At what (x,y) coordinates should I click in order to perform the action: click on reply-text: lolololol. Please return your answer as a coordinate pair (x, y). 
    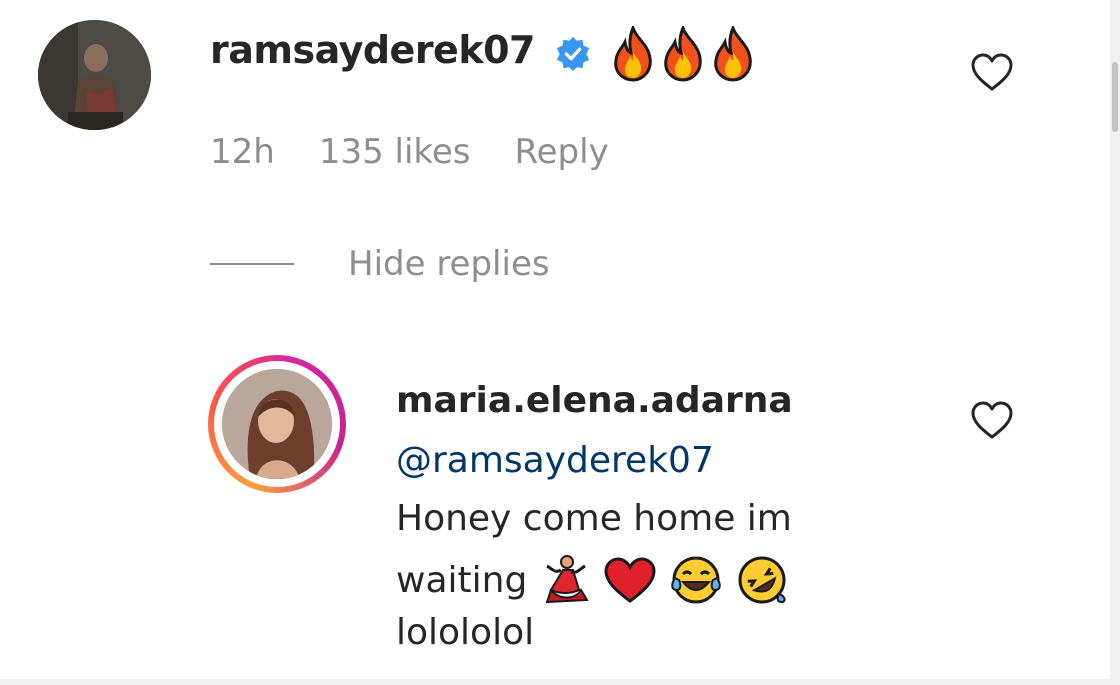
    Looking at the image, I should click on (465, 632).